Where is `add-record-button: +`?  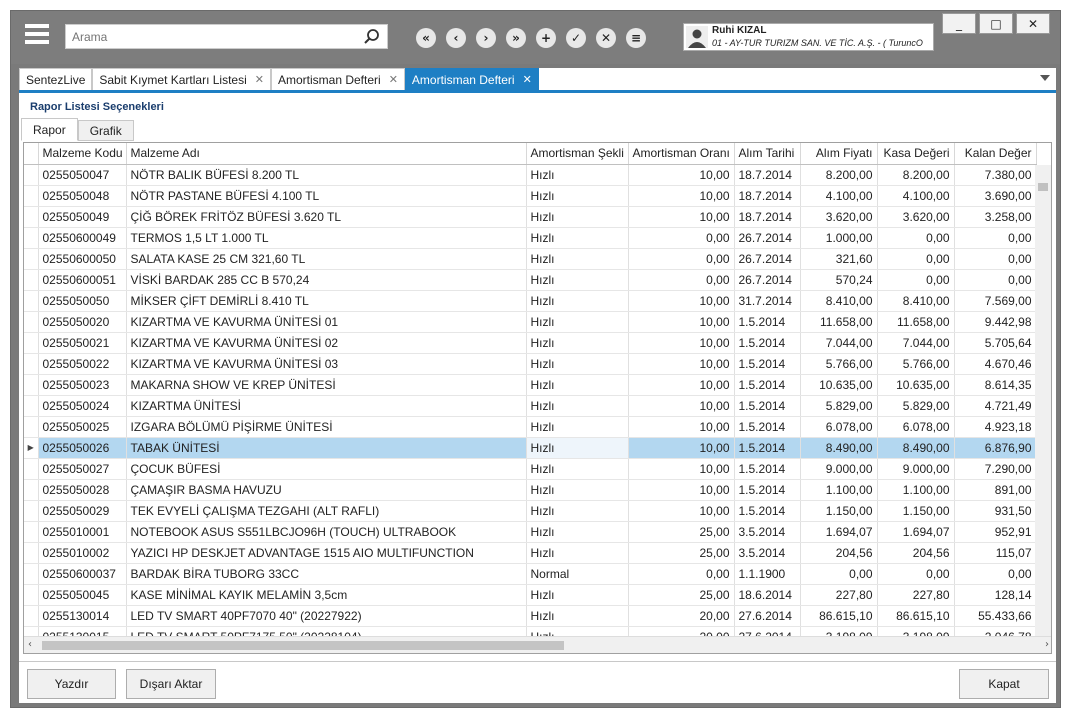 add-record-button: + is located at coordinates (546, 38).